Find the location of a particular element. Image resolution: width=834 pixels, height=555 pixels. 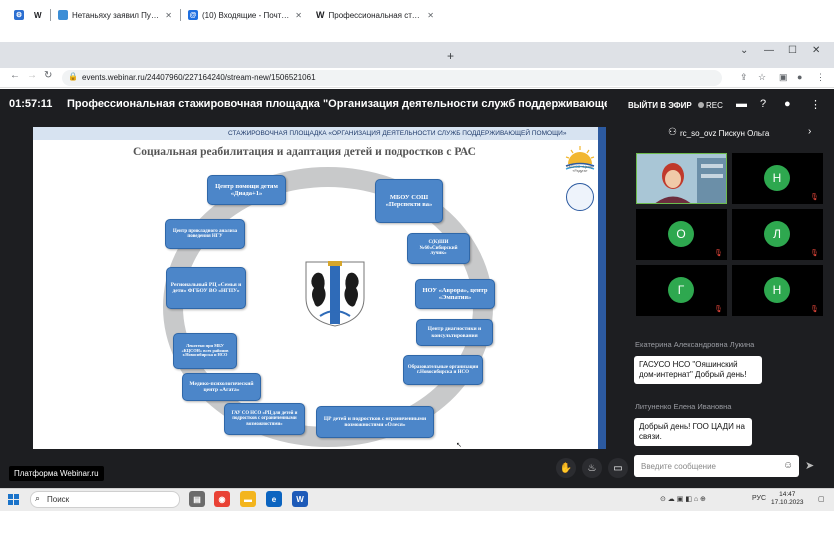

word-icon: W is located at coordinates (300, 499).